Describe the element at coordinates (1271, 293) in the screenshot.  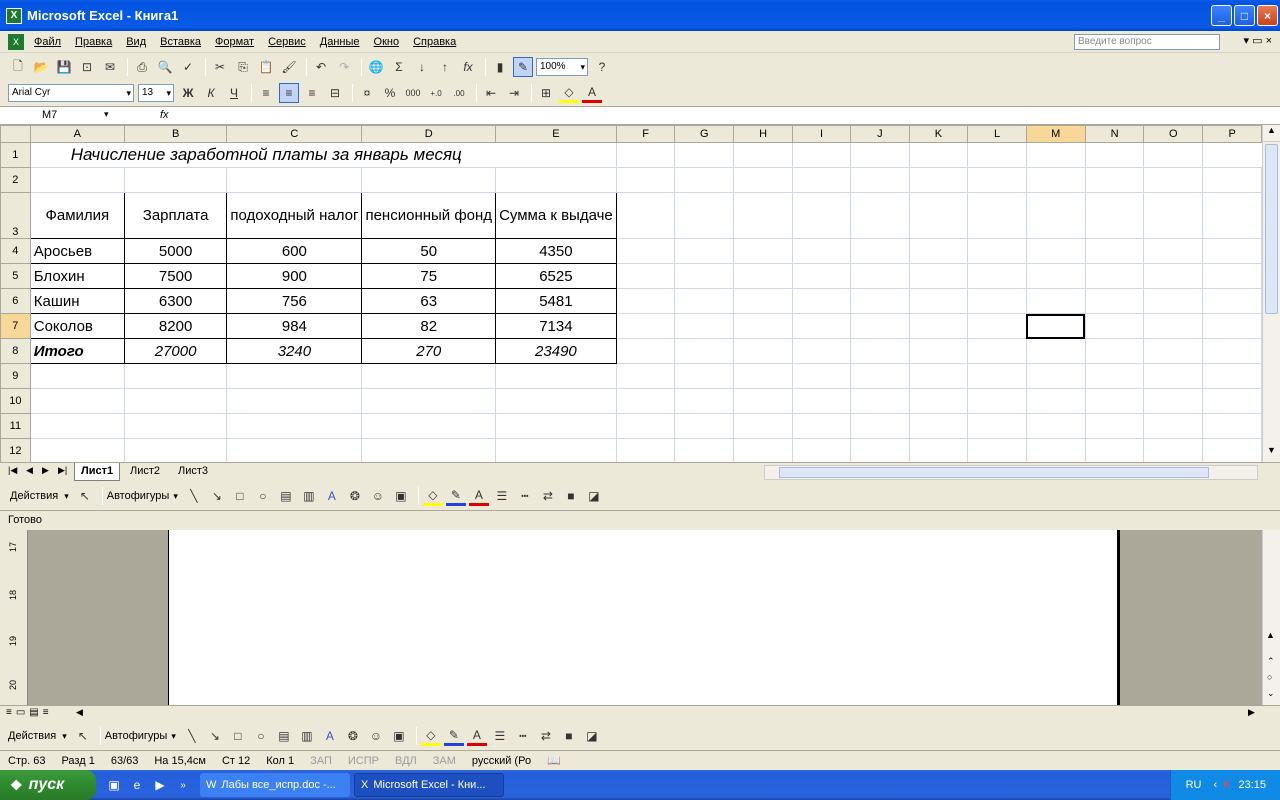
I see `vertical-scrollbar: ▲ ▼` at that location.